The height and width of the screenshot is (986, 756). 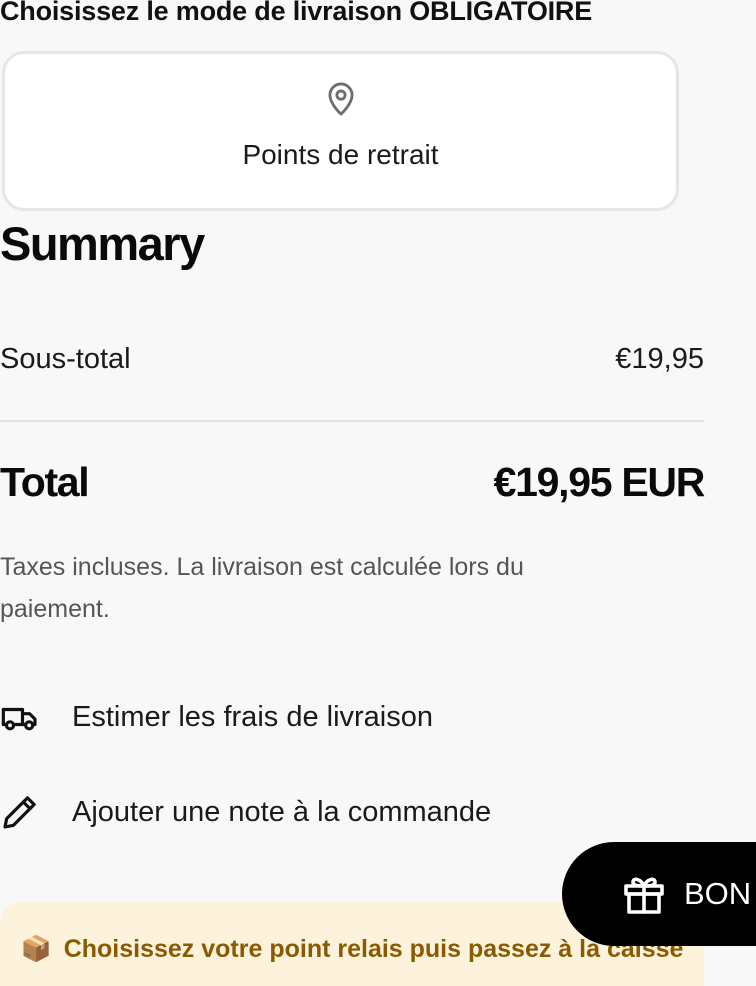 What do you see at coordinates (36, 949) in the screenshot?
I see `package-icon: 📦` at bounding box center [36, 949].